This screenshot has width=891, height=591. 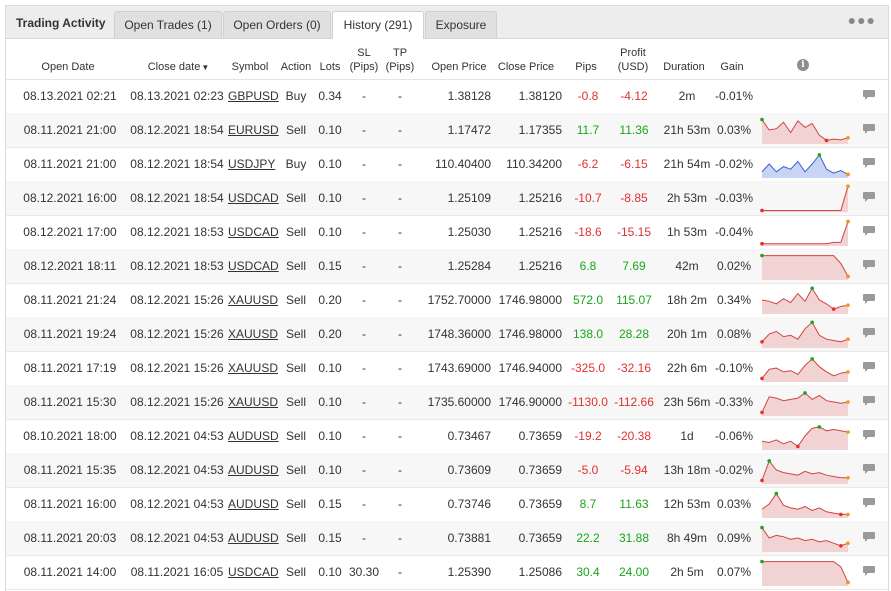 I want to click on action-cell: Buy, so click(x=296, y=96).